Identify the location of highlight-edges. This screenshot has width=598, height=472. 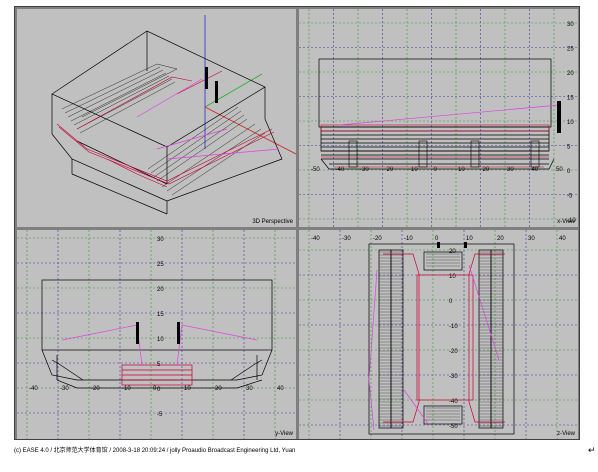
(165, 129).